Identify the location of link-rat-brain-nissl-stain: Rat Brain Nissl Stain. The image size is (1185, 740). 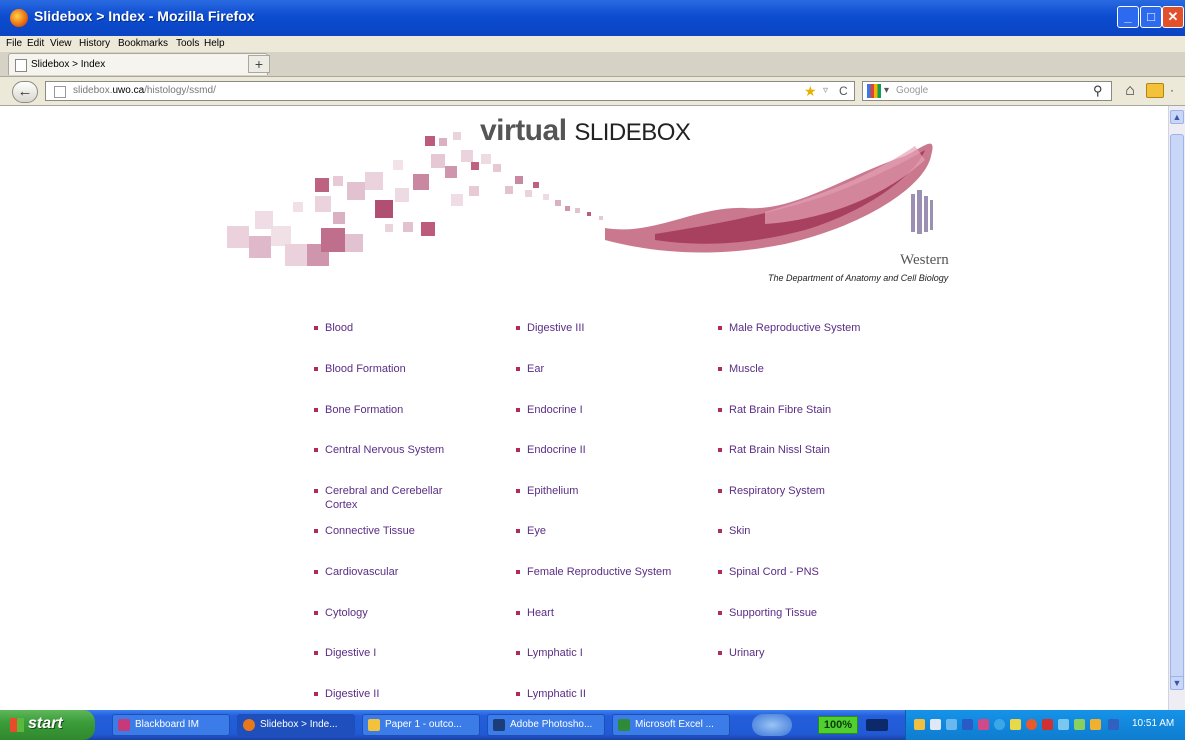
(774, 450).